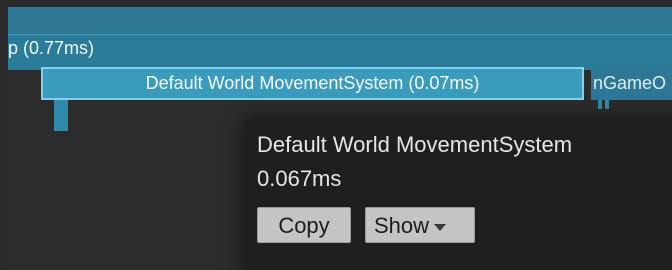 The width and height of the screenshot is (672, 270). I want to click on copy-button: Copy, so click(304, 225).